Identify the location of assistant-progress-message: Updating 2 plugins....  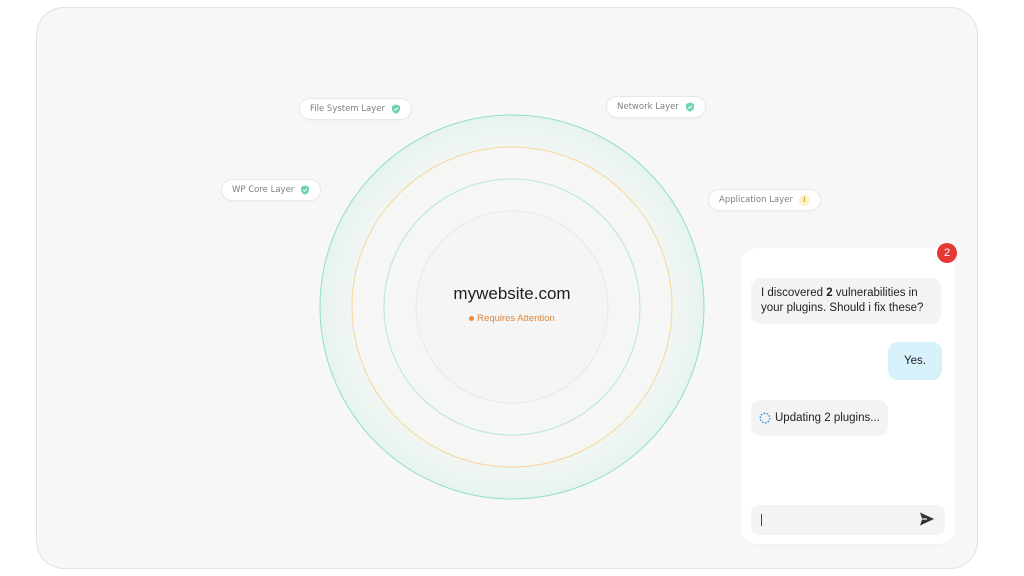
(819, 418).